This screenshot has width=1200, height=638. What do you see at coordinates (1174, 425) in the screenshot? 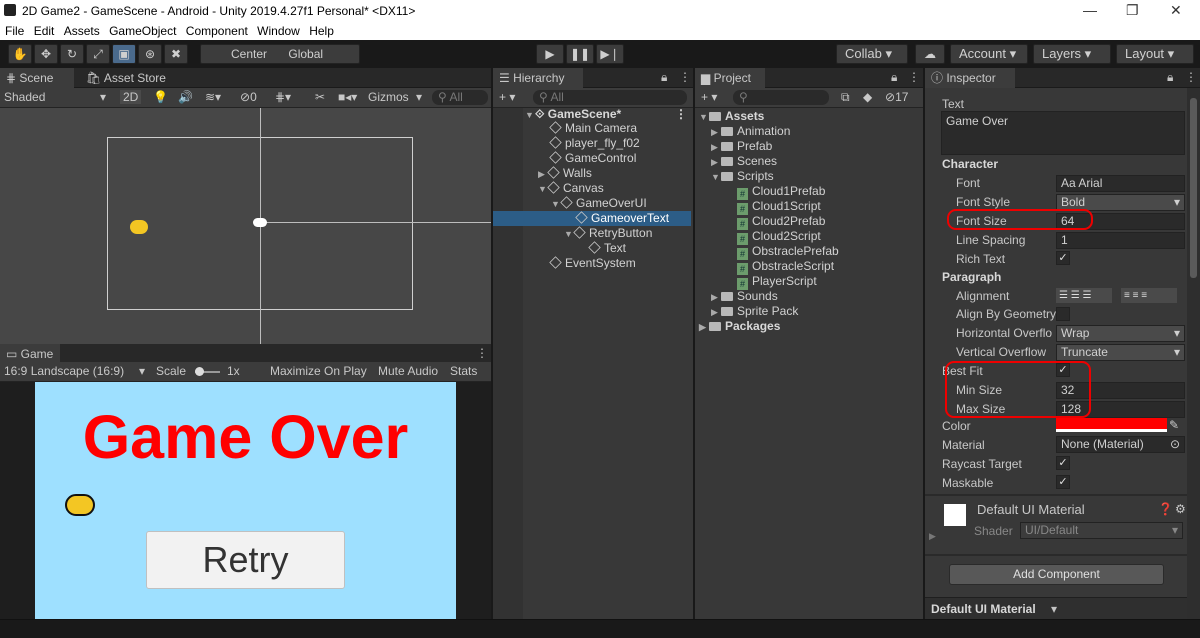
I see `eyedropper-icon: ✎` at bounding box center [1174, 425].